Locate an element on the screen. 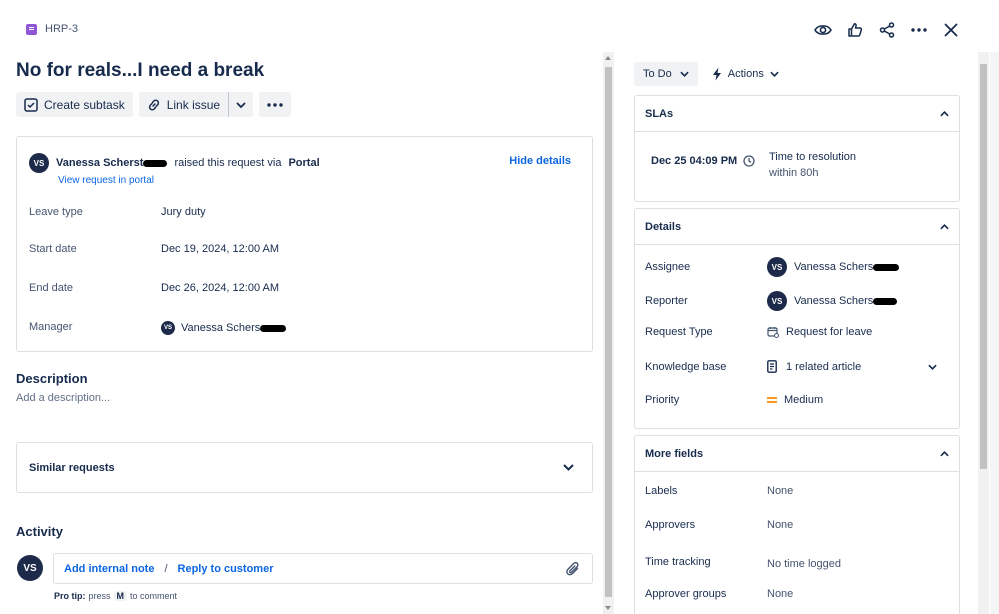 Image resolution: width=999 pixels, height=614 pixels. field-label: Manager is located at coordinates (51, 327).